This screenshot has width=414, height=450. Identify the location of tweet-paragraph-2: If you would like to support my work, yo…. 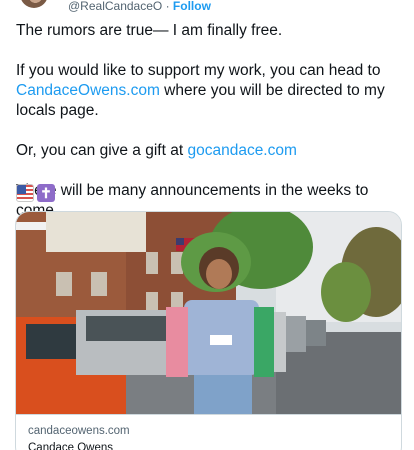
(211, 91).